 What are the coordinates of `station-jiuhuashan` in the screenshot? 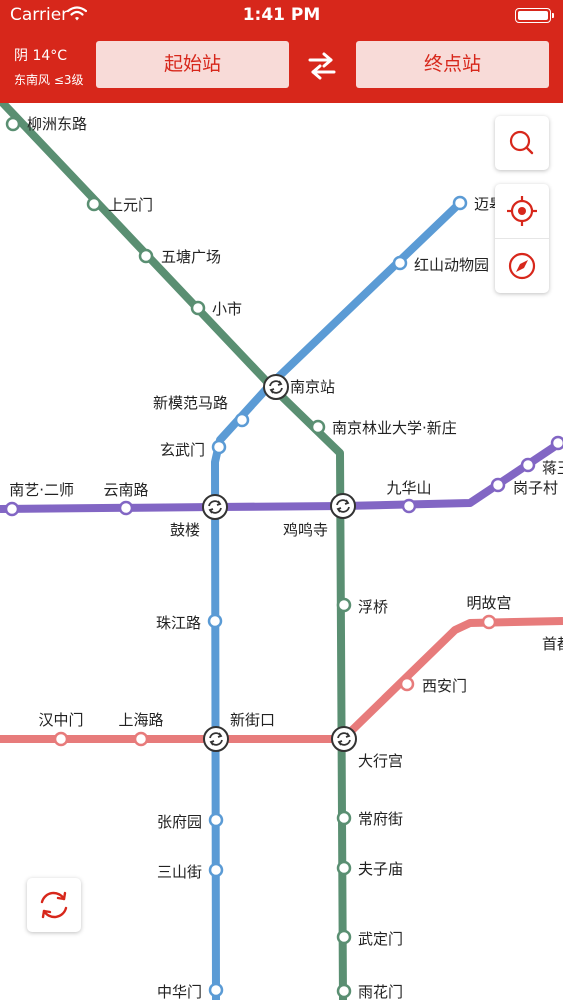 It's located at (409, 506).